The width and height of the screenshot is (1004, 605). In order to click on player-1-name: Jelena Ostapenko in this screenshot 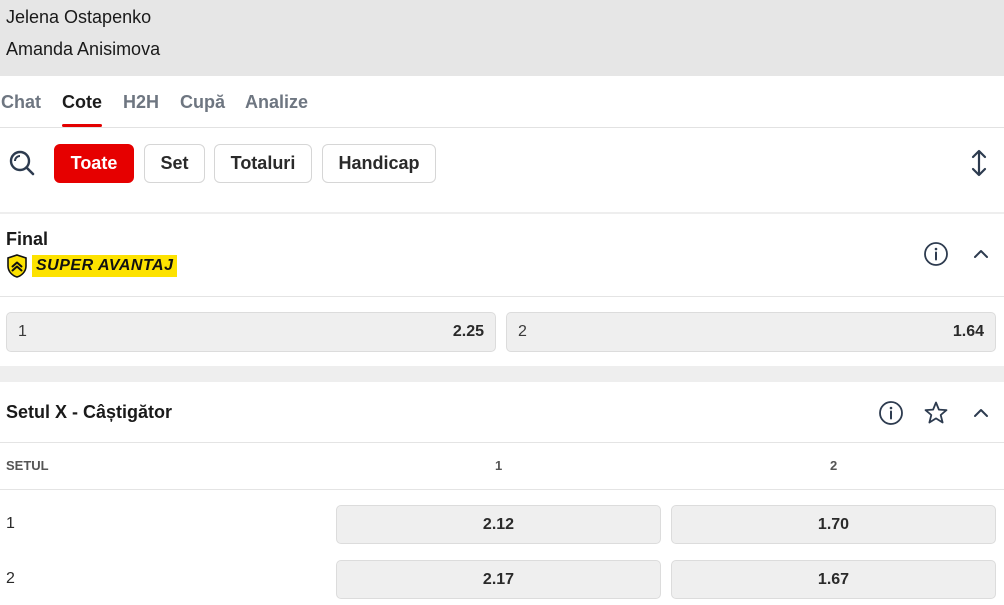, I will do `click(79, 17)`.